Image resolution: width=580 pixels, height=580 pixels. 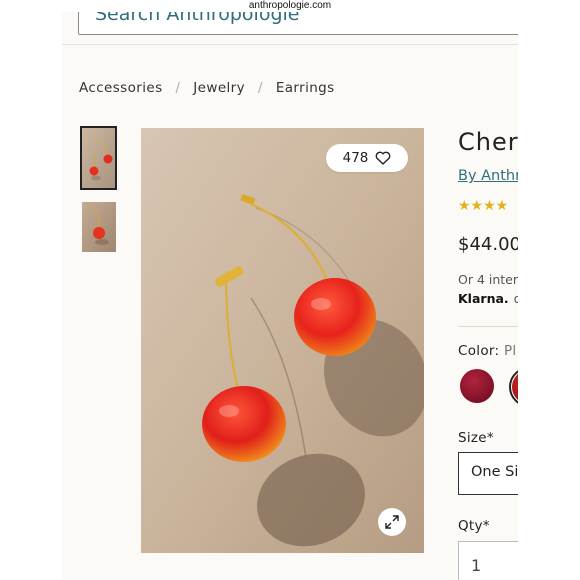 I want to click on search-placeholder: Search Anthropologie, so click(x=197, y=18).